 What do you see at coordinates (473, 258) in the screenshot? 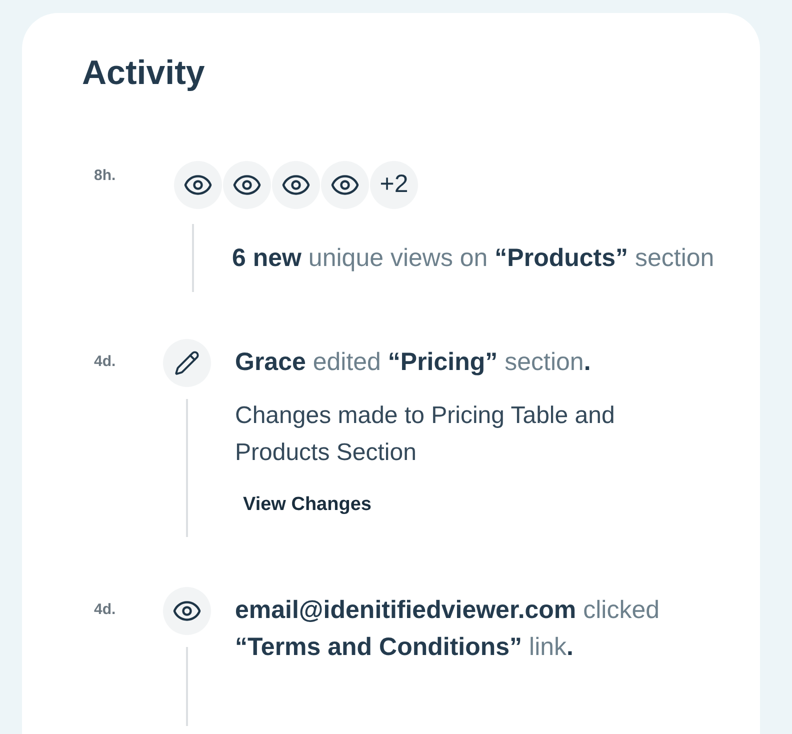
I see `activity-text: 6 new unique views on “Products” section` at bounding box center [473, 258].